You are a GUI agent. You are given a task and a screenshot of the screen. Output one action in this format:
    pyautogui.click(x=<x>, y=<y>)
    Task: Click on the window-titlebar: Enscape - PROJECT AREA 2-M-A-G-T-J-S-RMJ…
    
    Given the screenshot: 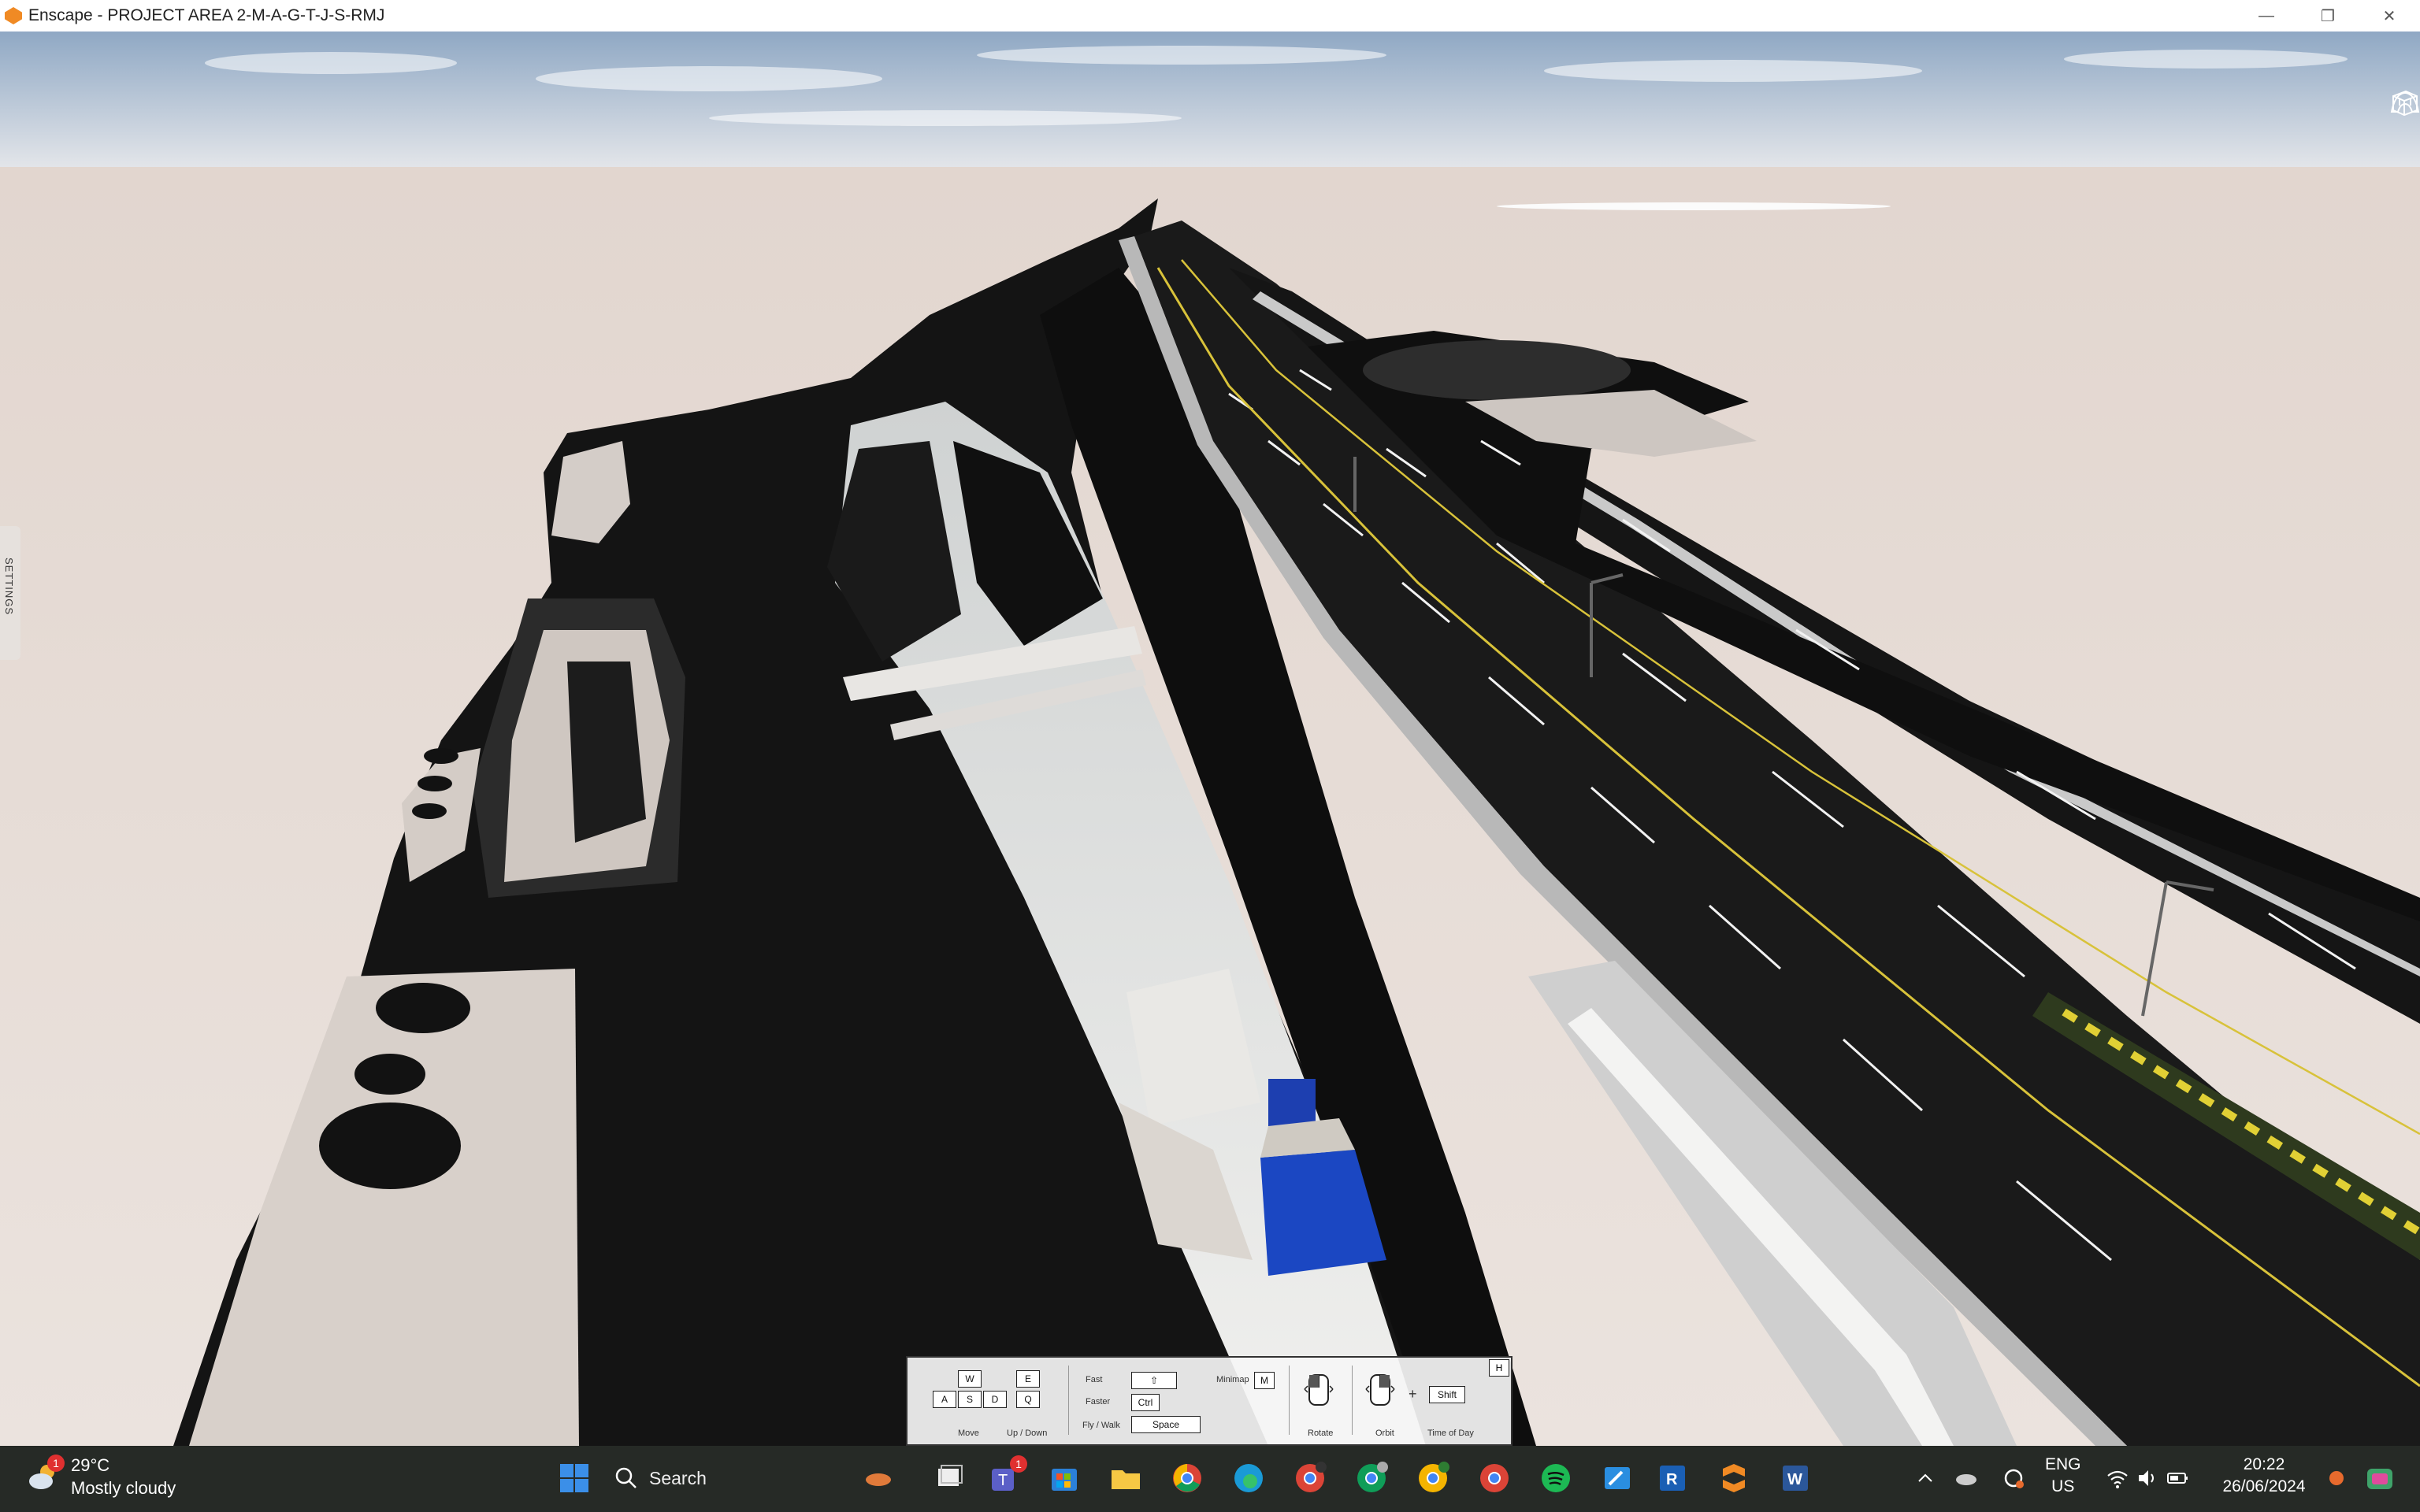 What is the action you would take?
    pyautogui.click(x=1210, y=16)
    